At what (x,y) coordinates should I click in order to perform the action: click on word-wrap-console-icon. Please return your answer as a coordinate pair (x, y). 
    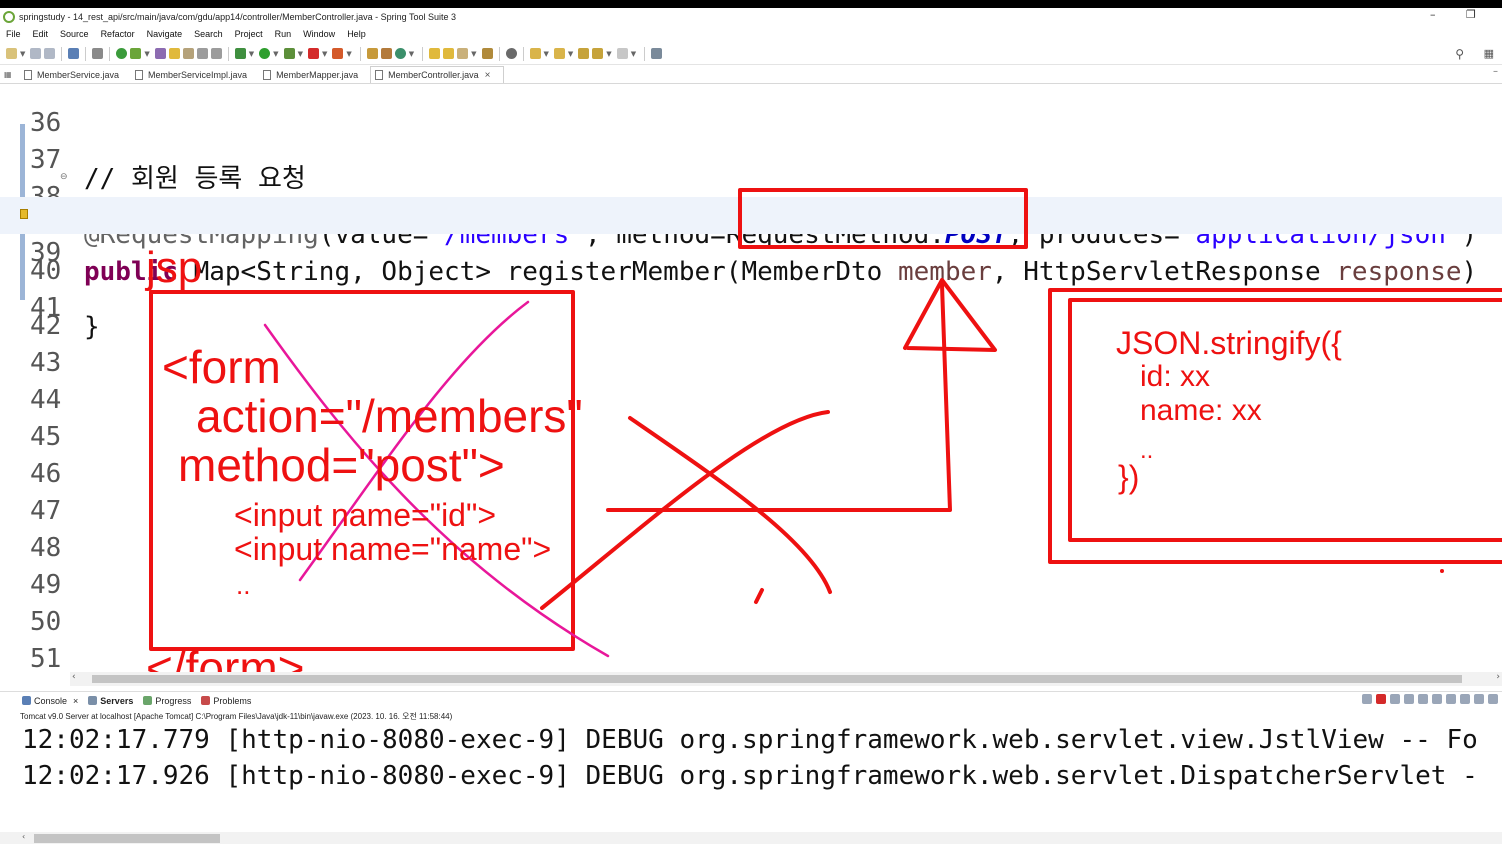
    Looking at the image, I should click on (1437, 699).